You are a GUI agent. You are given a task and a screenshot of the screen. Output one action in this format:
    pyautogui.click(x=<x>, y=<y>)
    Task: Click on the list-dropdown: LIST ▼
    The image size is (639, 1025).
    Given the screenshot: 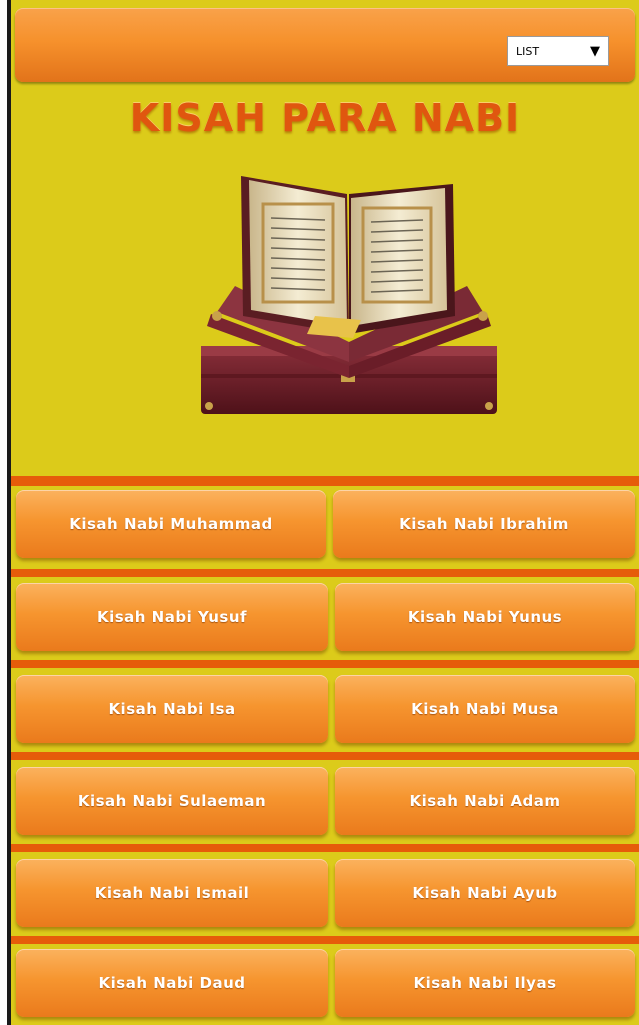 What is the action you would take?
    pyautogui.click(x=558, y=51)
    